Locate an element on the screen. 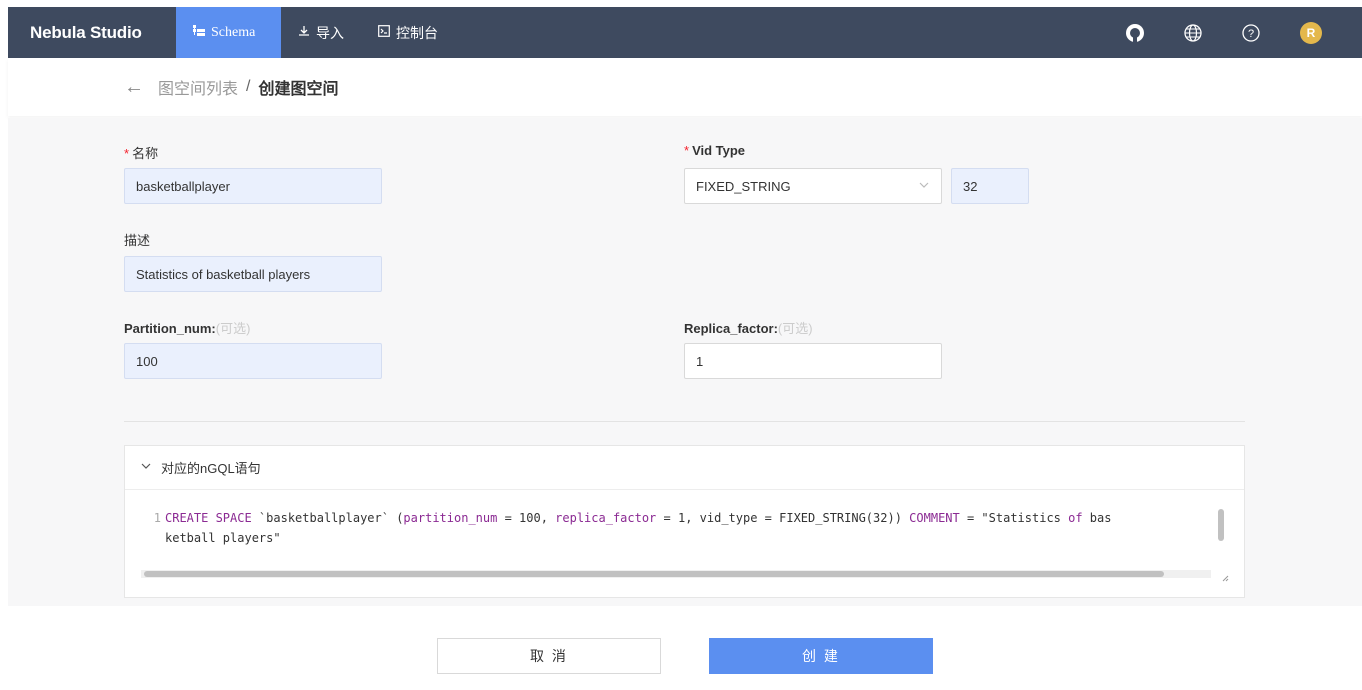 This screenshot has height=690, width=1362. vid-type-label: * Vid Type is located at coordinates (715, 150).